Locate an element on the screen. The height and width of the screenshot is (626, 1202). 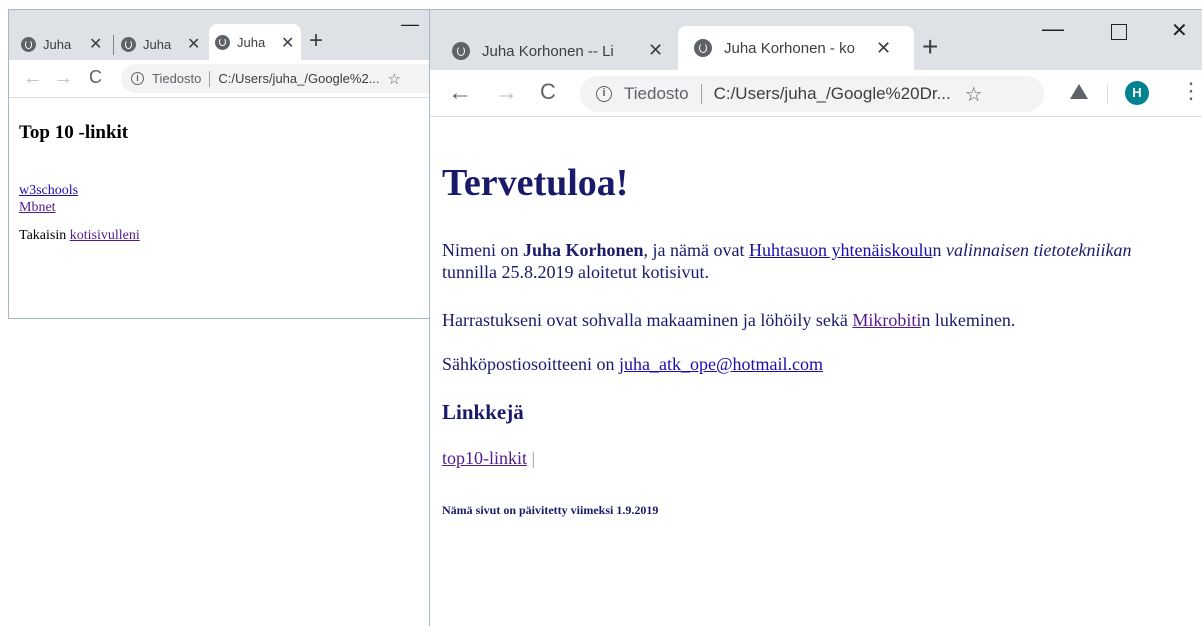
google-drive-icon is located at coordinates (1079, 91).